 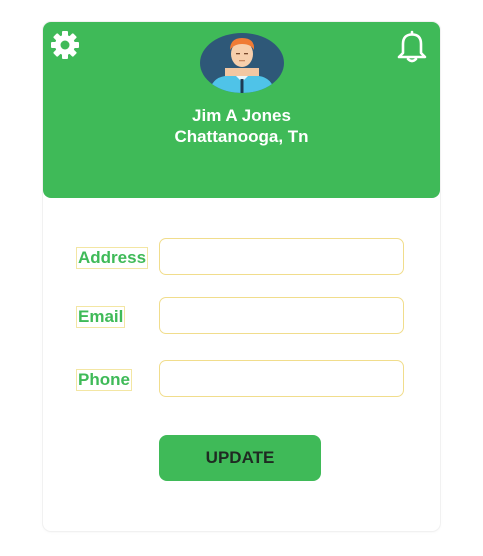 I want to click on gear-icon, so click(x=65, y=48).